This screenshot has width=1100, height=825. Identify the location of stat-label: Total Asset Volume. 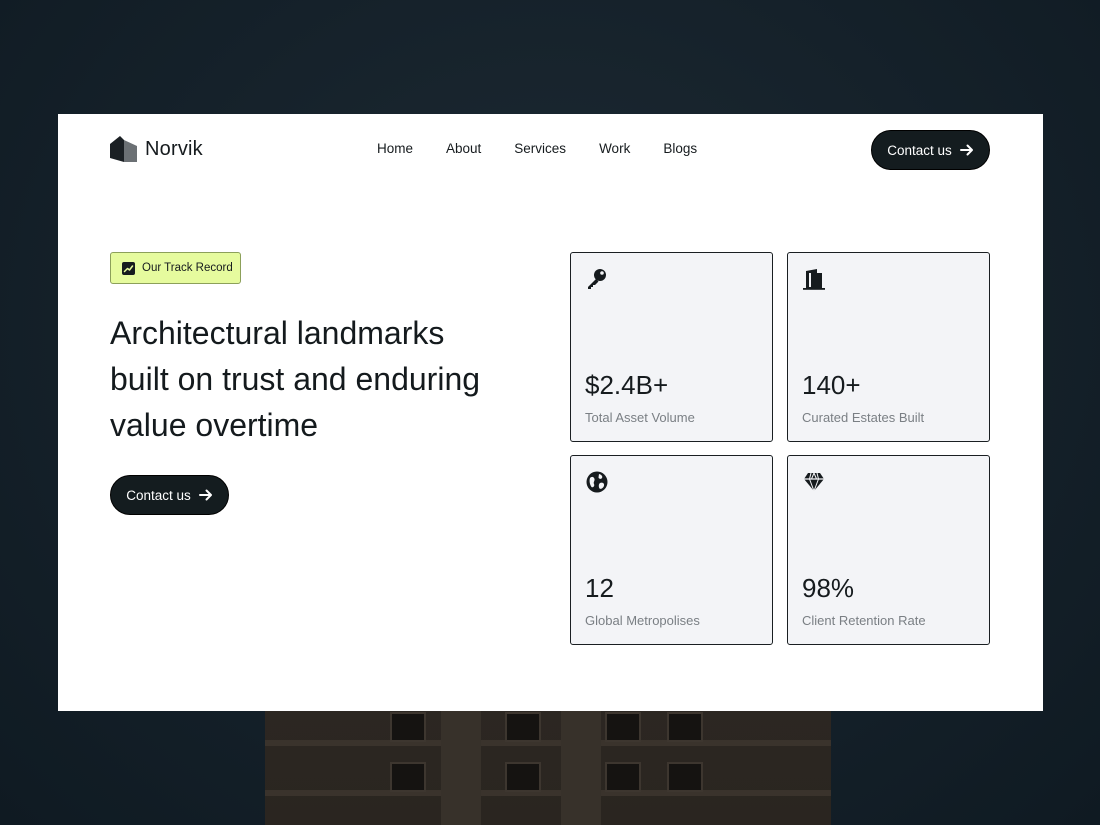
(640, 417).